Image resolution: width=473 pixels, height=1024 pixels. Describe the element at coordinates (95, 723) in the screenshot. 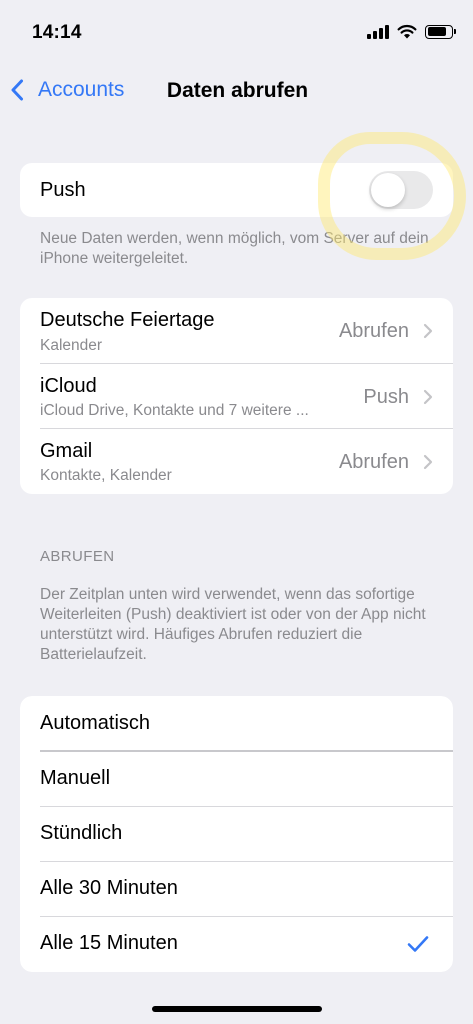

I see `fetch-option-label: Automatisch` at that location.